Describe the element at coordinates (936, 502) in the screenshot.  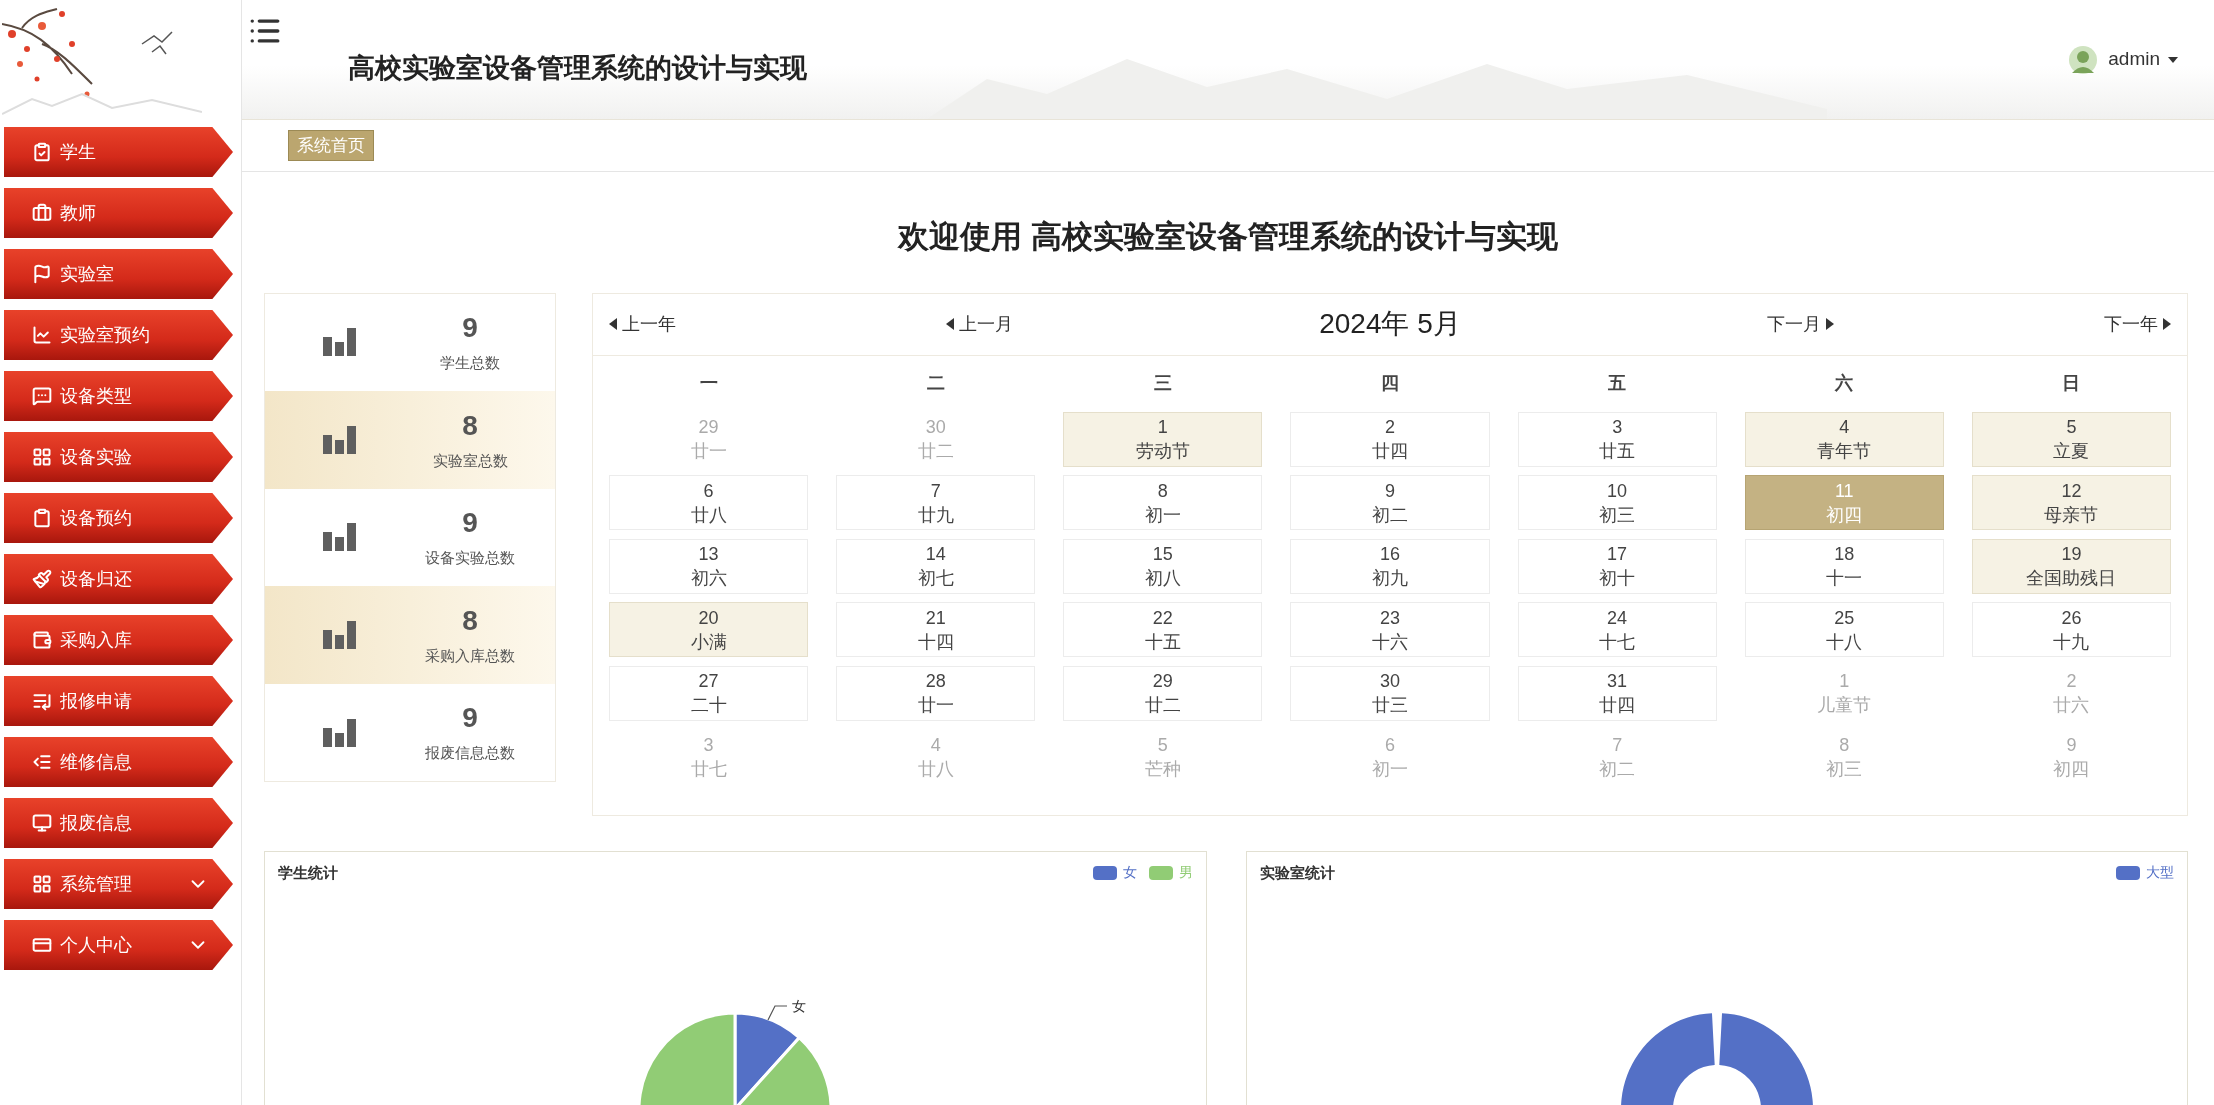
I see `calendar-day: 7 廿九` at that location.